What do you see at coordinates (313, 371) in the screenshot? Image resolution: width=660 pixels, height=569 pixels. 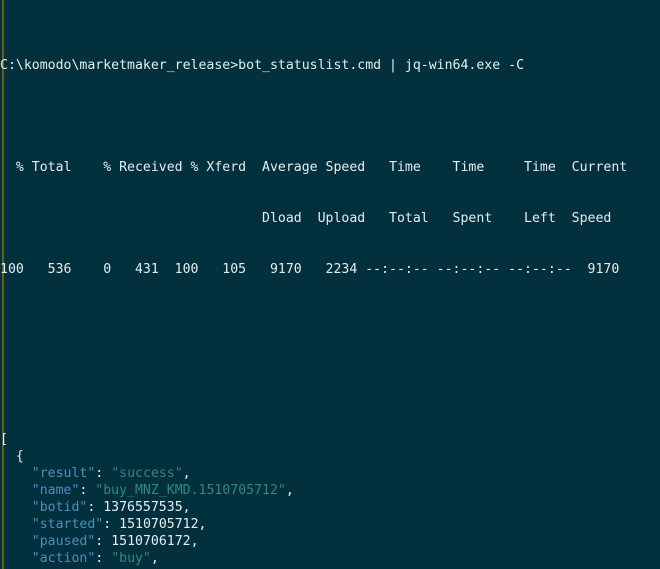 I see `blank-spacer-line` at bounding box center [313, 371].